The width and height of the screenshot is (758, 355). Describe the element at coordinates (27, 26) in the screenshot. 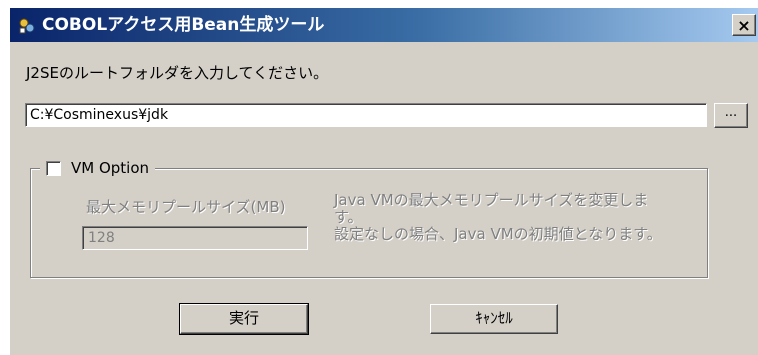

I see `app-icon` at that location.